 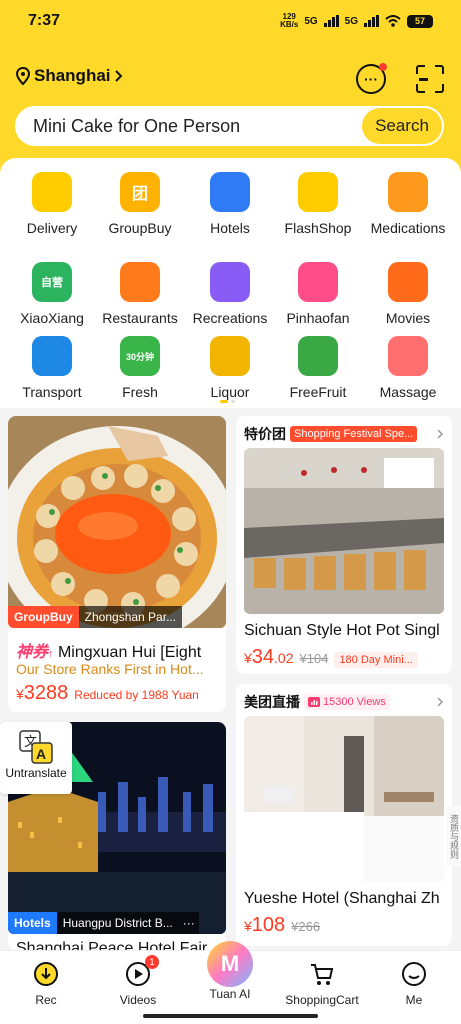 I want to click on category-recreations: Recreations, so click(x=230, y=294).